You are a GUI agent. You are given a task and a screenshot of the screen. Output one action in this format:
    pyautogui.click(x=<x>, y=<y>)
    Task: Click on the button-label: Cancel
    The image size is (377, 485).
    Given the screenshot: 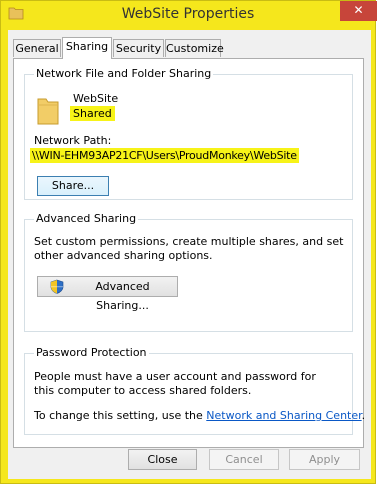 What is the action you would take?
    pyautogui.click(x=244, y=459)
    